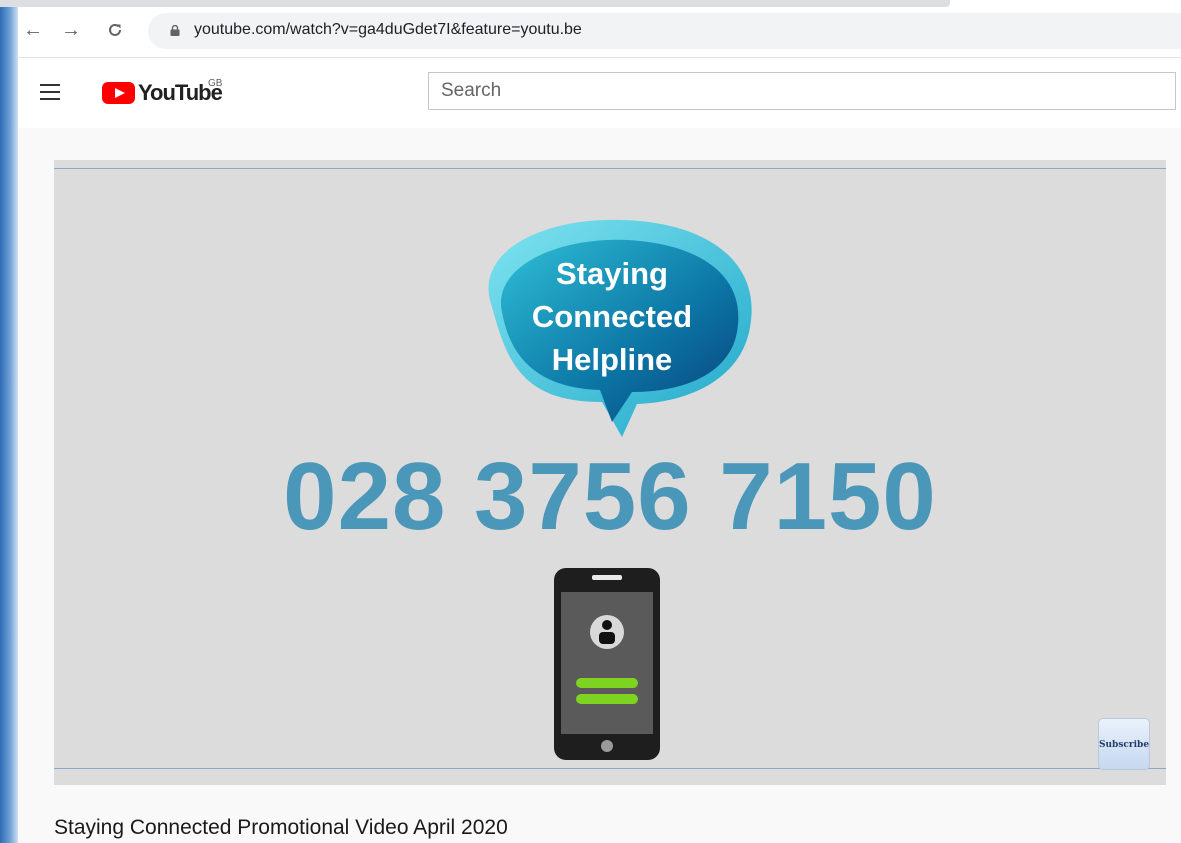 The width and height of the screenshot is (1181, 843). I want to click on speech-bubble-logo: Staying Connected Helpline, so click(612, 327).